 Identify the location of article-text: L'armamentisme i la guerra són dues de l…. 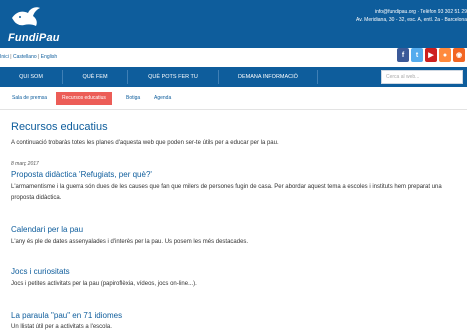
(226, 192).